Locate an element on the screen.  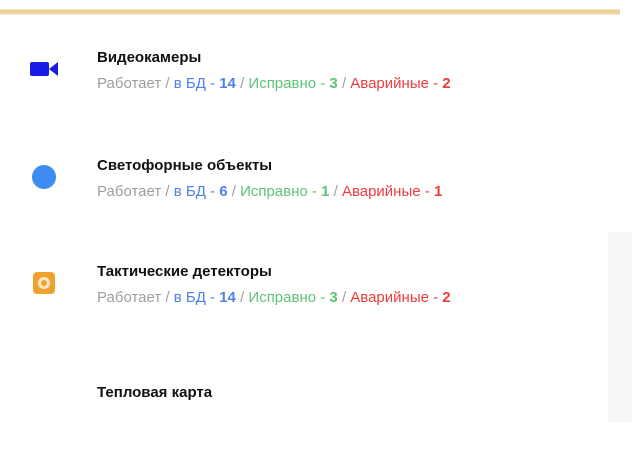
top-accent-bar is located at coordinates (310, 12).